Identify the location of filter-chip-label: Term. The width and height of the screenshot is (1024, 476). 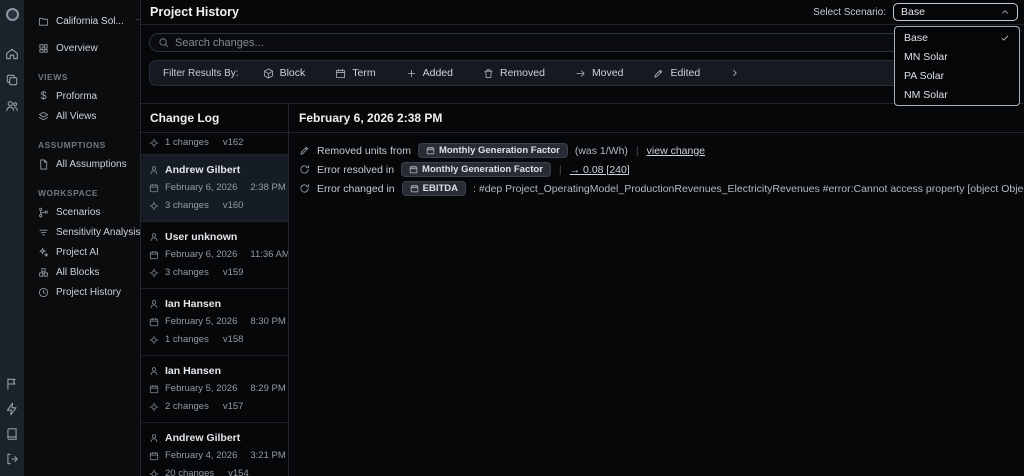
(364, 73).